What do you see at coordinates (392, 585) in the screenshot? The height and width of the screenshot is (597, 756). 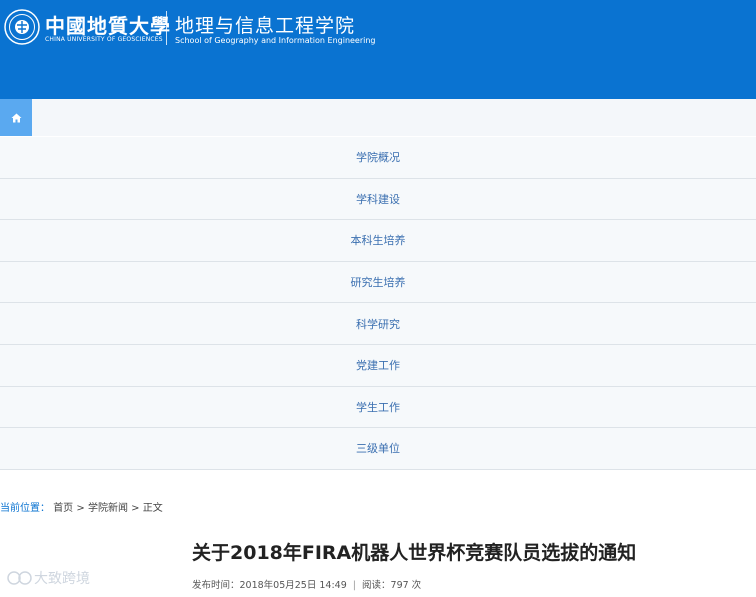 I see `view-count: 阅读：797 次` at bounding box center [392, 585].